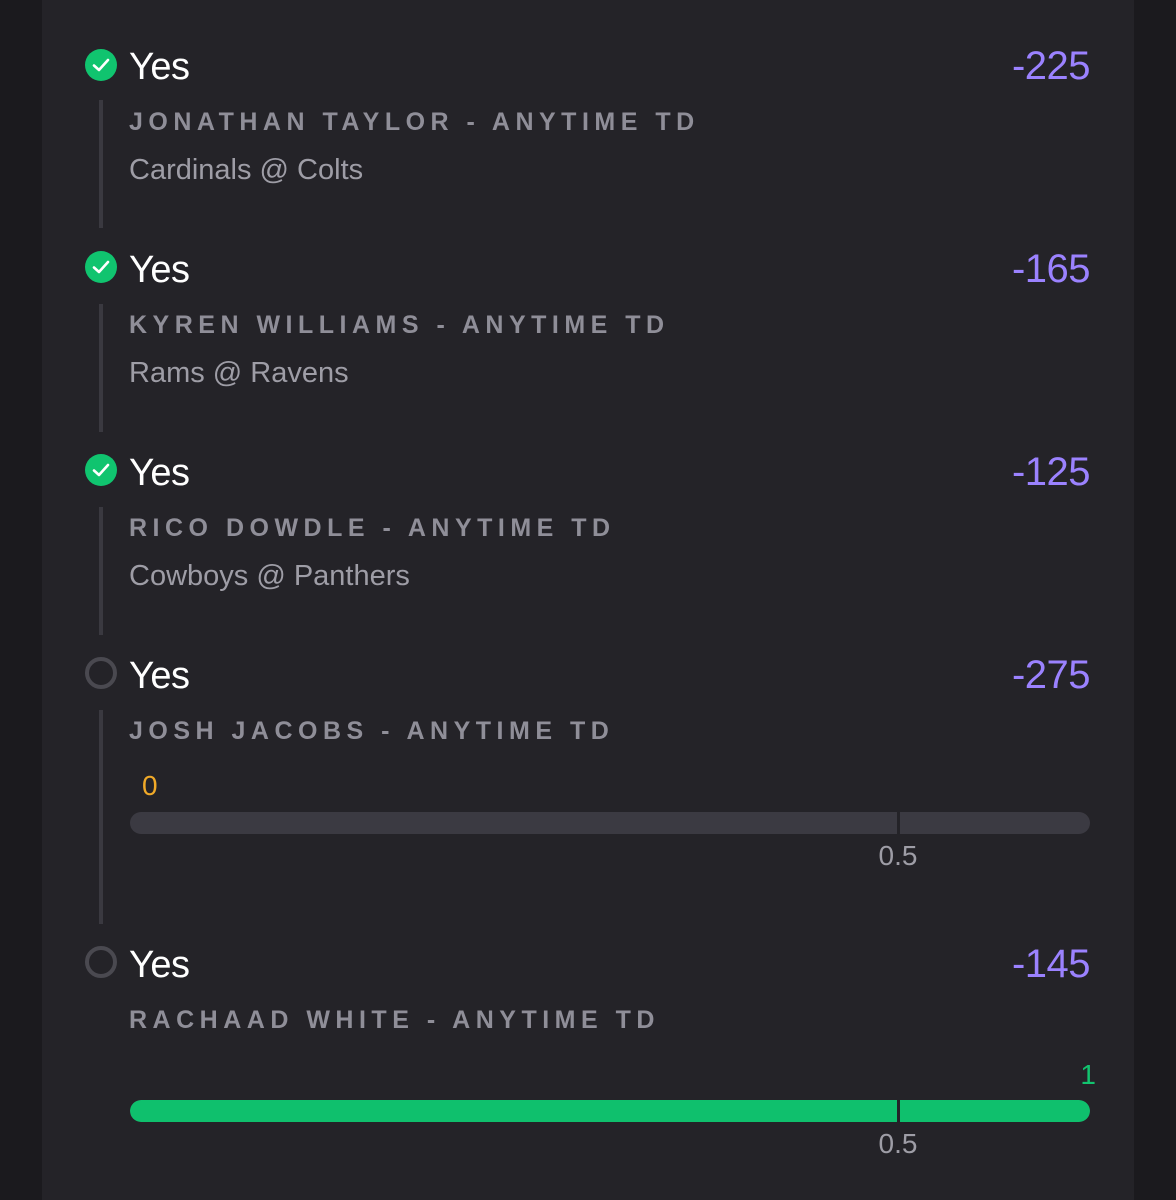  What do you see at coordinates (372, 731) in the screenshot?
I see `market-label: JOSH JACOBS - ANYTIME TD` at bounding box center [372, 731].